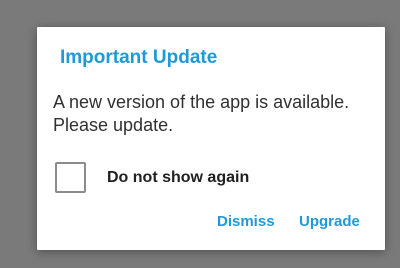 This screenshot has height=268, width=400. What do you see at coordinates (70, 177) in the screenshot?
I see `do-not-show-again-checkbox` at bounding box center [70, 177].